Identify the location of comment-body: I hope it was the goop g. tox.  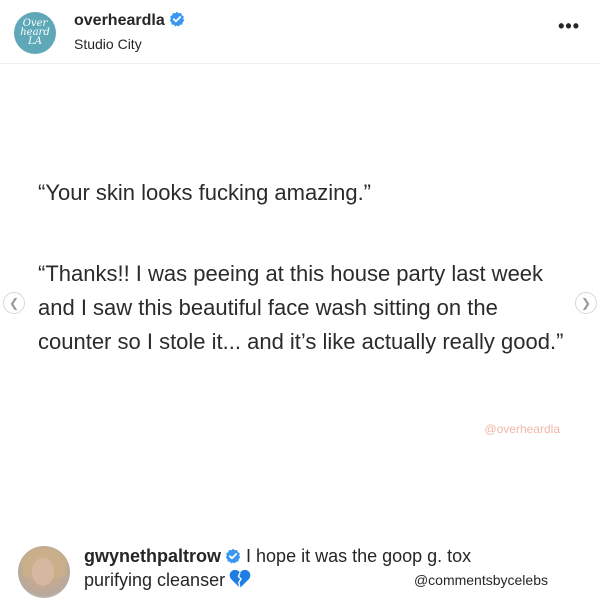
(359, 556).